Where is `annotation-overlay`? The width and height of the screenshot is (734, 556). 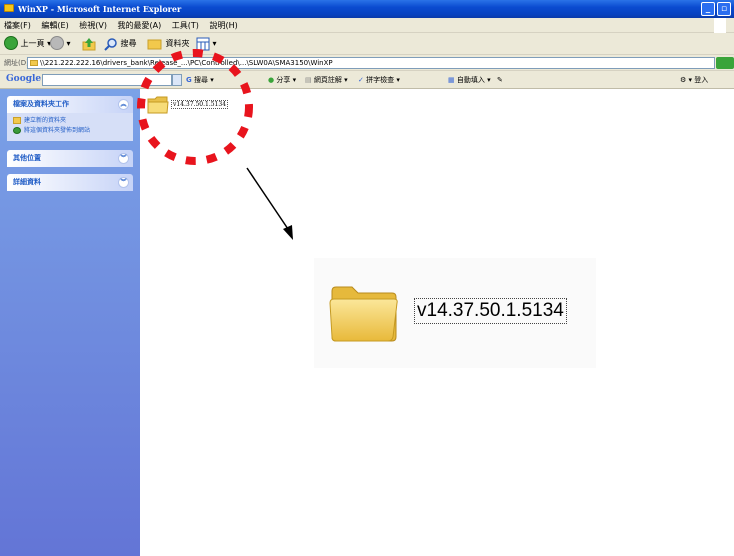
annotation-overlay is located at coordinates (215, 144).